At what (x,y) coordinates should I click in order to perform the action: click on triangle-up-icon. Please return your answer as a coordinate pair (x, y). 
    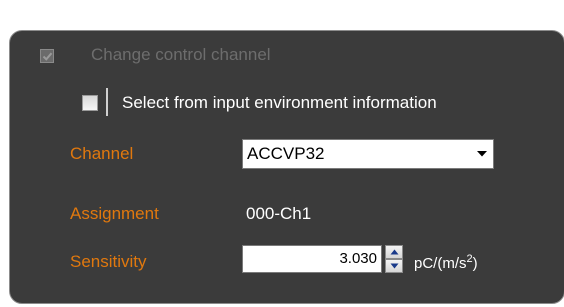
    Looking at the image, I should click on (394, 252).